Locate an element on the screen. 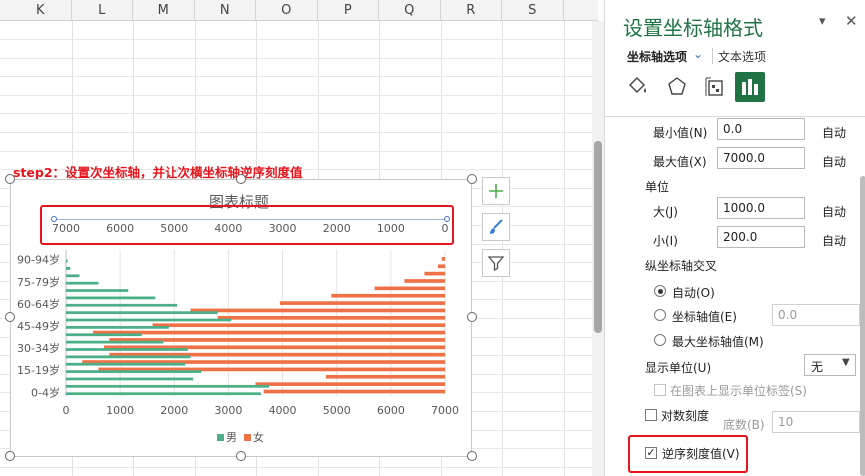 The width and height of the screenshot is (865, 476). cross-axis-value-radio is located at coordinates (660, 315).